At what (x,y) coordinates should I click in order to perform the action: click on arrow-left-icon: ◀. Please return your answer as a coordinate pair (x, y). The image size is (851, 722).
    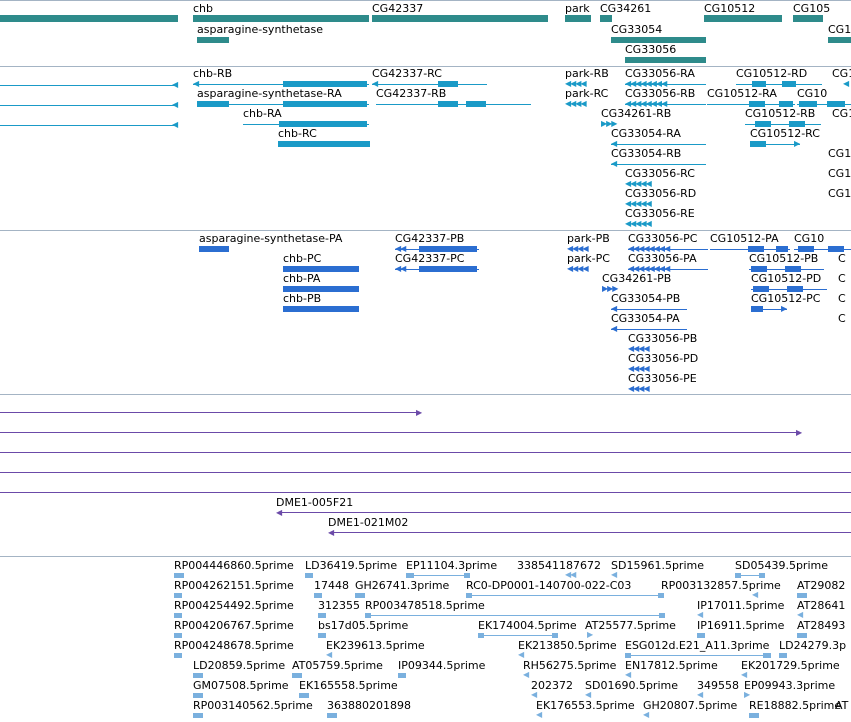
    Looking at the image, I should click on (846, 83).